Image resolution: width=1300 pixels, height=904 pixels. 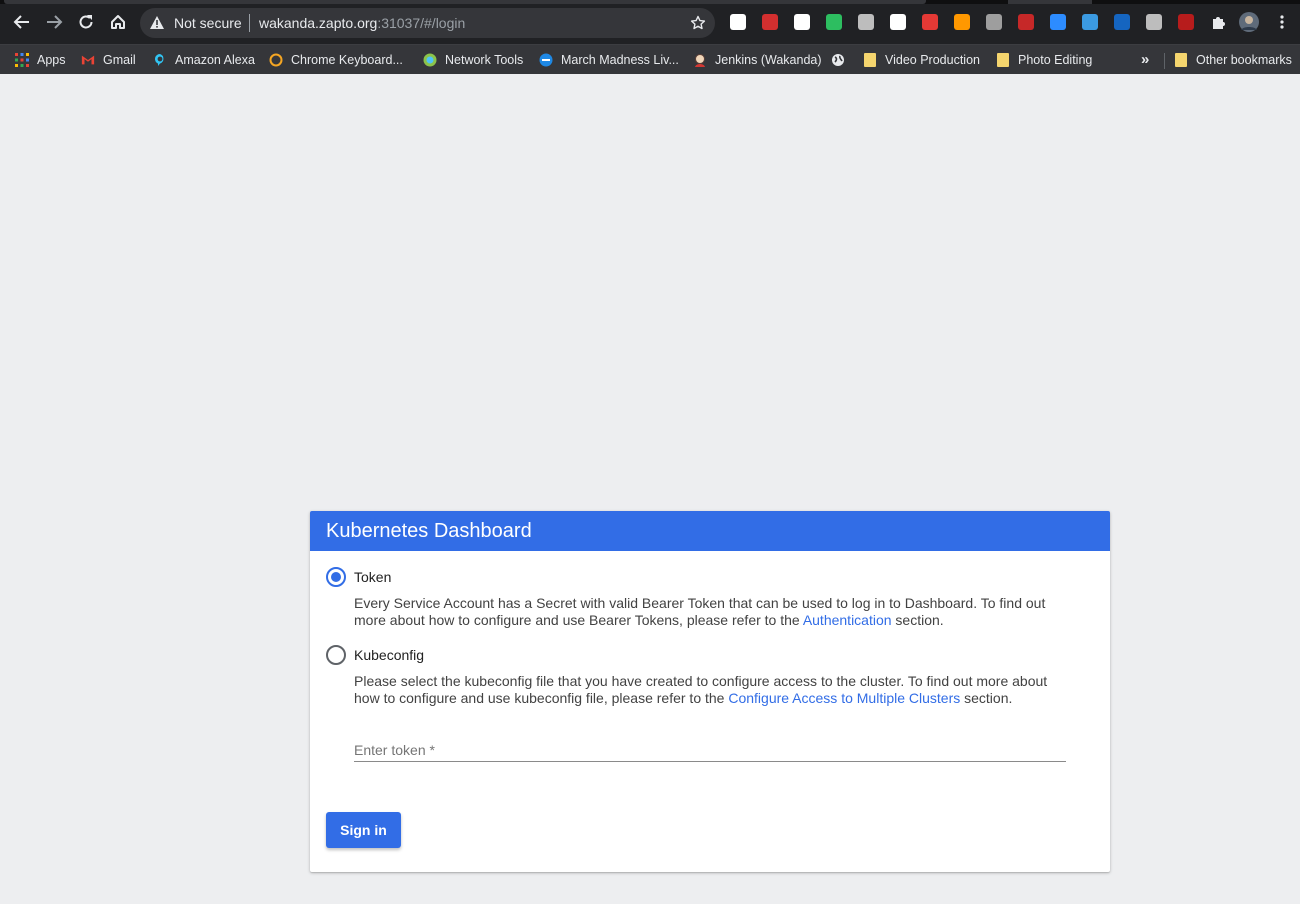 I want to click on more-vert-icon, so click(x=1282, y=22).